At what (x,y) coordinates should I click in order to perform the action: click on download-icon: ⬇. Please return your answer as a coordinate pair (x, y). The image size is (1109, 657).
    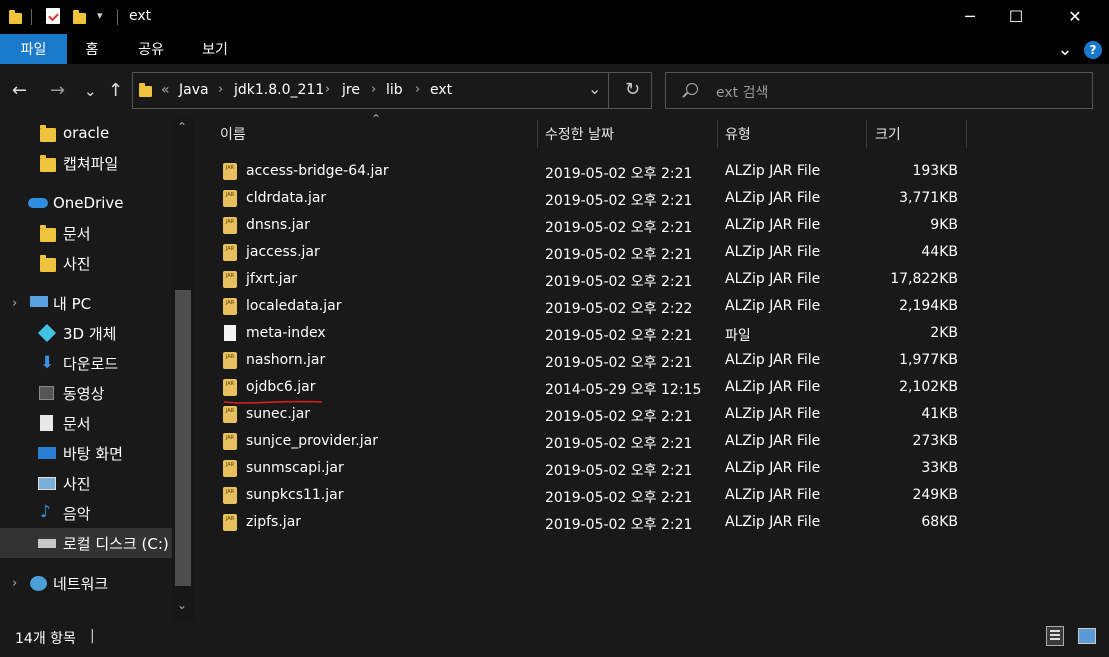
    Looking at the image, I should click on (47, 363).